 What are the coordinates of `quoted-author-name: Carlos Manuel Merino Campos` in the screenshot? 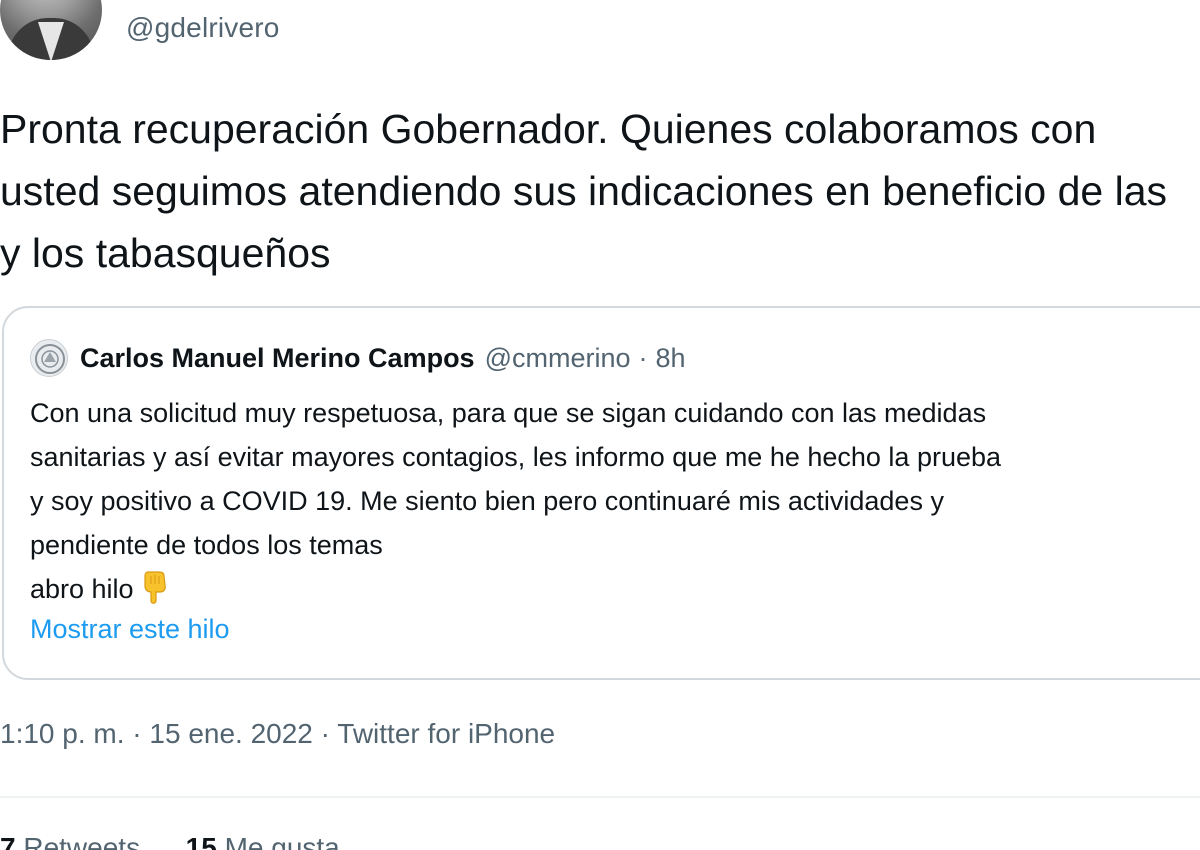 It's located at (277, 358).